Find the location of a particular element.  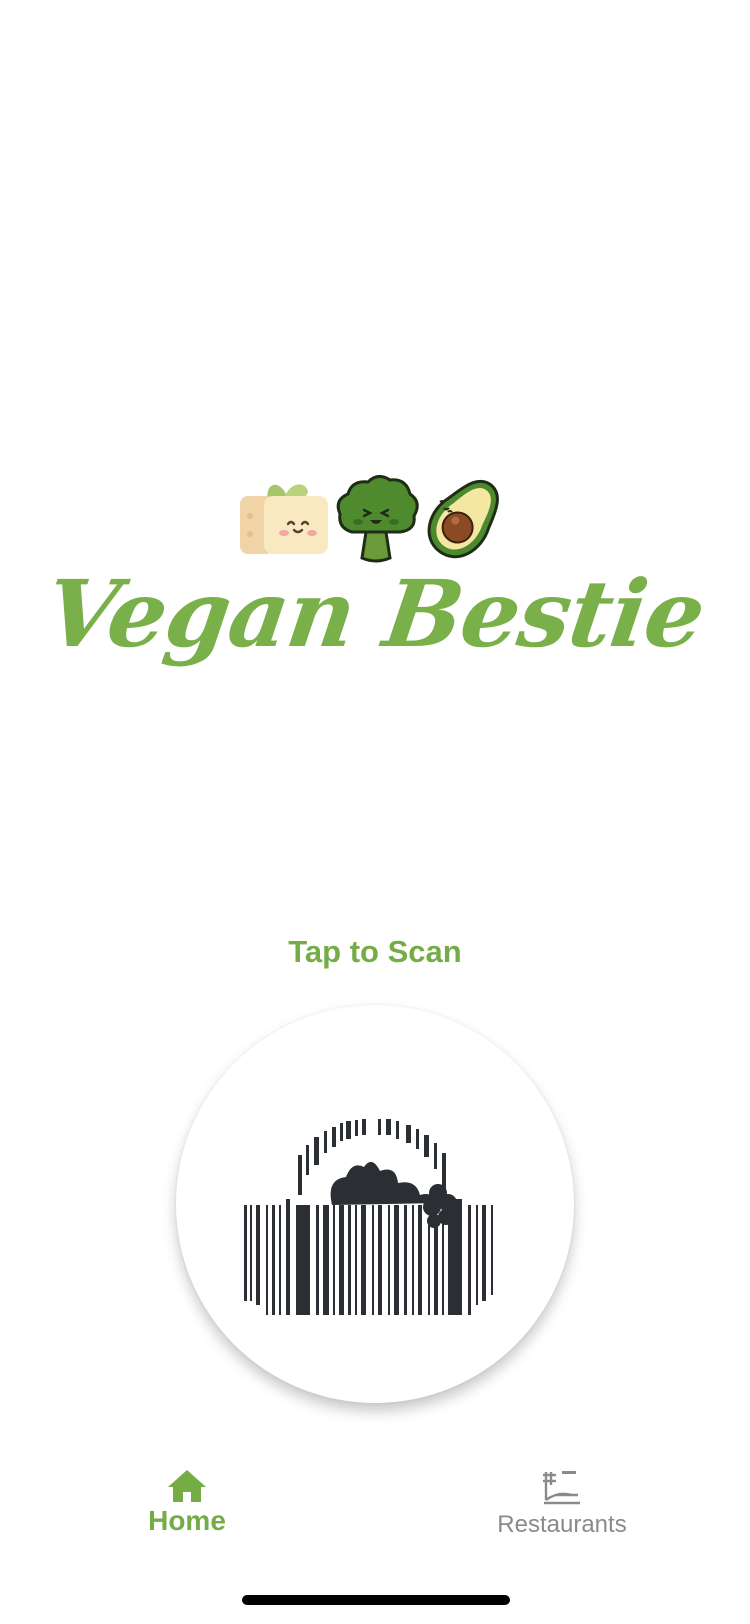

tab-restaurants-label: Restaurants is located at coordinates (562, 1524).